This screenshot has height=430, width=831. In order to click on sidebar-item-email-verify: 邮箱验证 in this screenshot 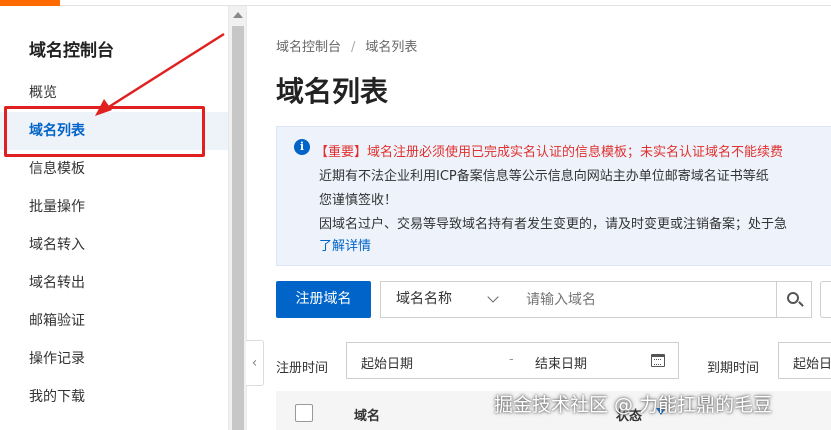, I will do `click(114, 321)`.